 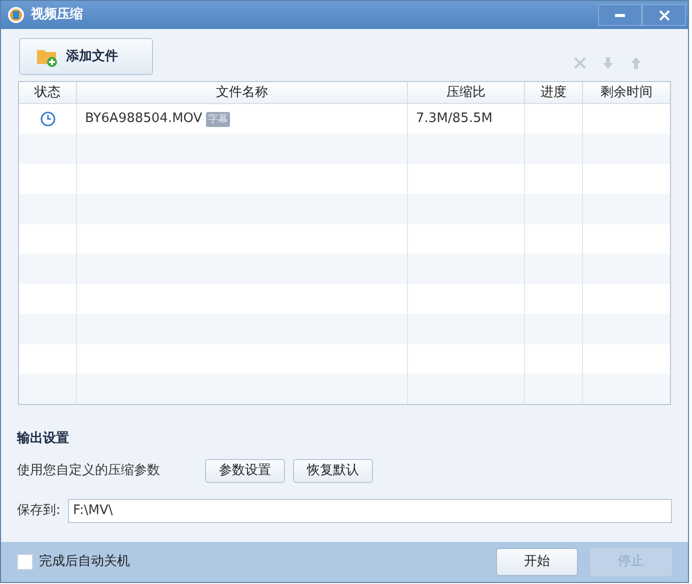 I want to click on column-header: 剩余时间, so click(x=626, y=92).